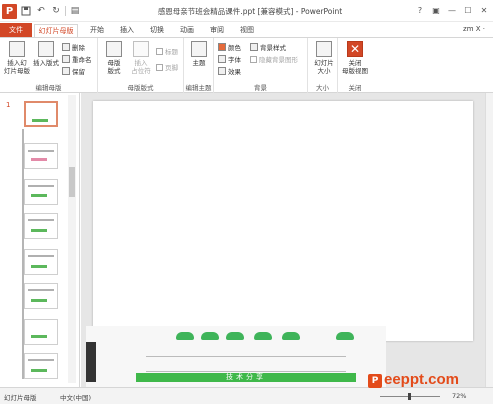 This screenshot has height=404, width=493. I want to click on background-styles-label: 背景样式, so click(273, 48).